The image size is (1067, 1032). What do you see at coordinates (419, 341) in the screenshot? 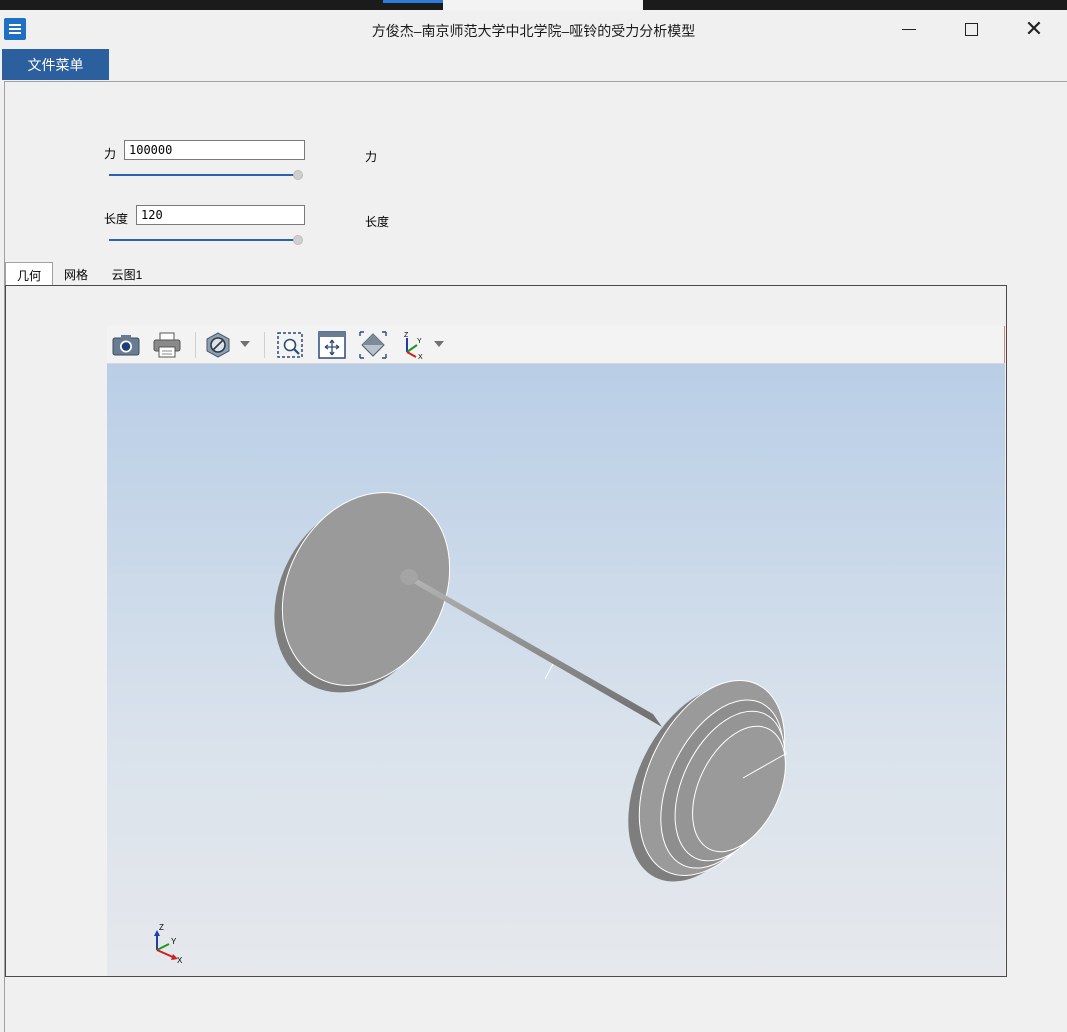
I see `svg-text: Y` at bounding box center [419, 341].